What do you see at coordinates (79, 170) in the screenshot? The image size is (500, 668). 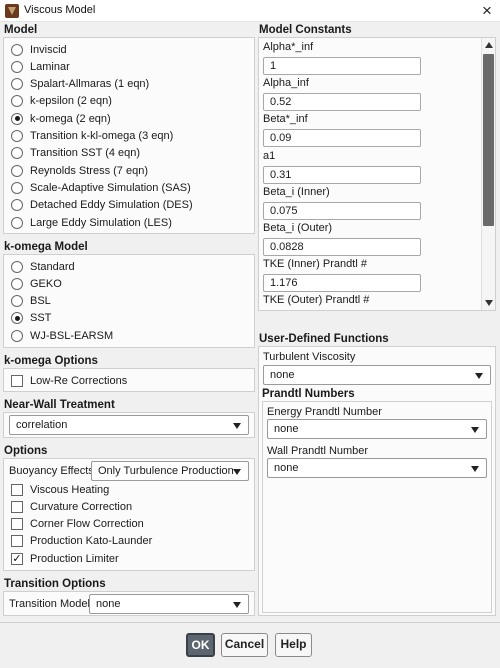 I see `model-radio-reynolds-stress-7-eqn: Reynolds Stress (7 eqn)` at bounding box center [79, 170].